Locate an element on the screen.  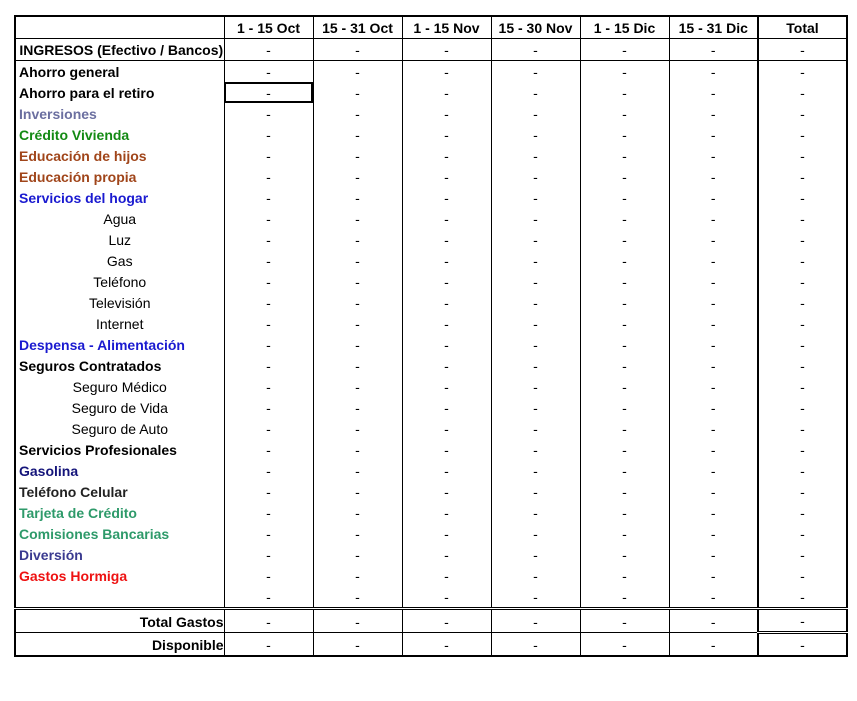
row-label: Gastos Hormiga is located at coordinates (119, 575).